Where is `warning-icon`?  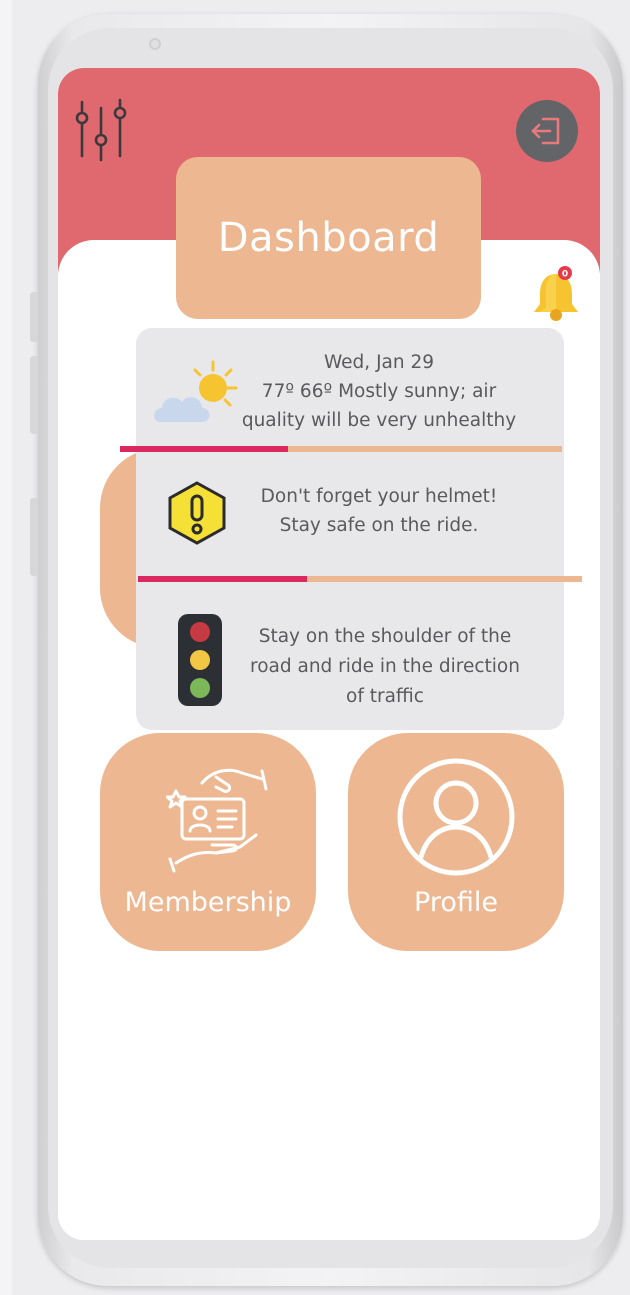
warning-icon is located at coordinates (197, 513).